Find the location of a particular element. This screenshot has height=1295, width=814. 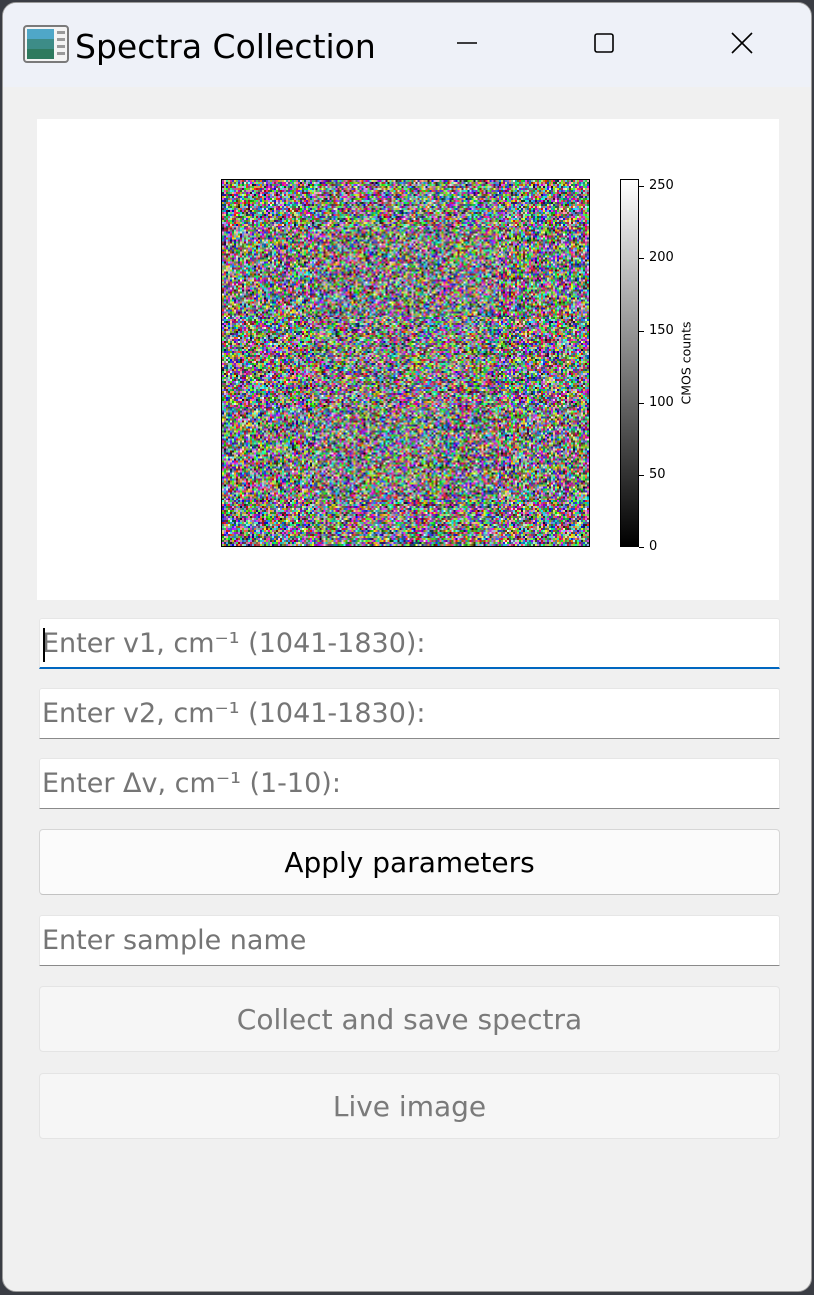

close-icon is located at coordinates (742, 45).